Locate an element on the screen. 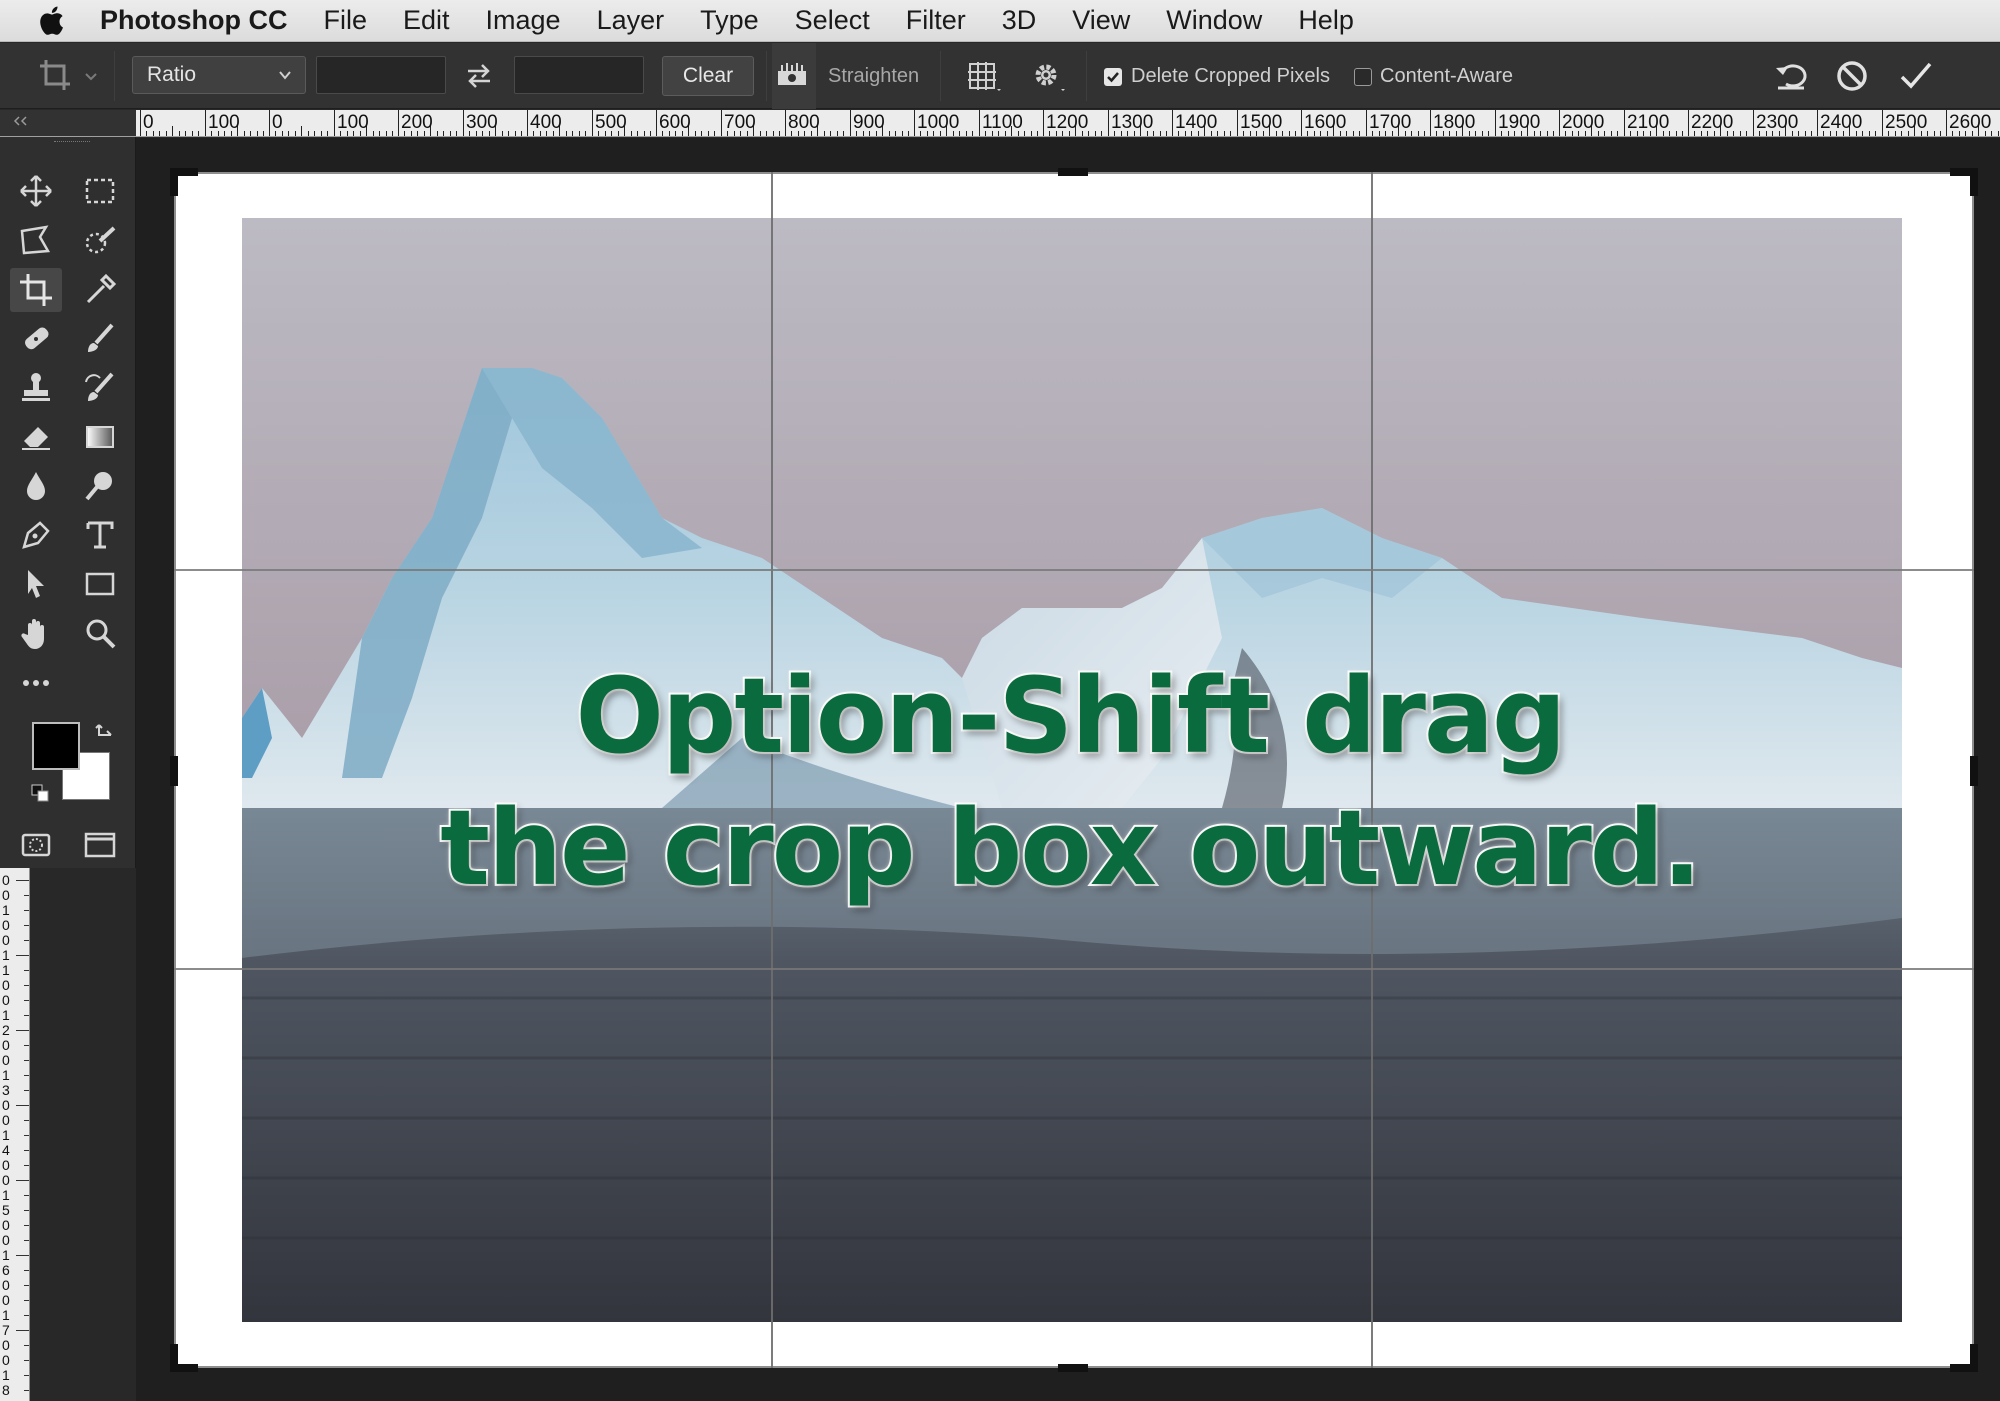 Image resolution: width=2000 pixels, height=1401 pixels. ratio-select: Ratio is located at coordinates (219, 75).